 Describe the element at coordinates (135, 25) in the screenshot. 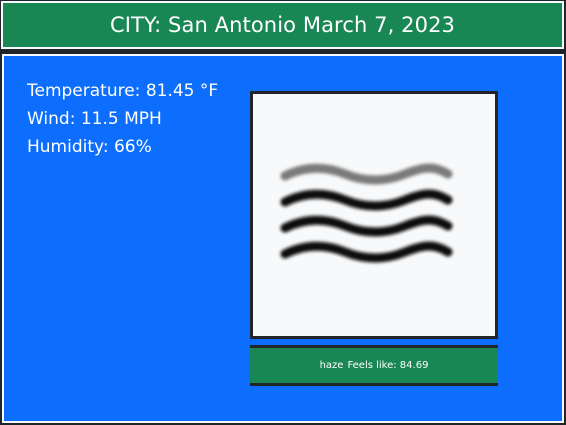

I see `city-label: CITY:` at that location.